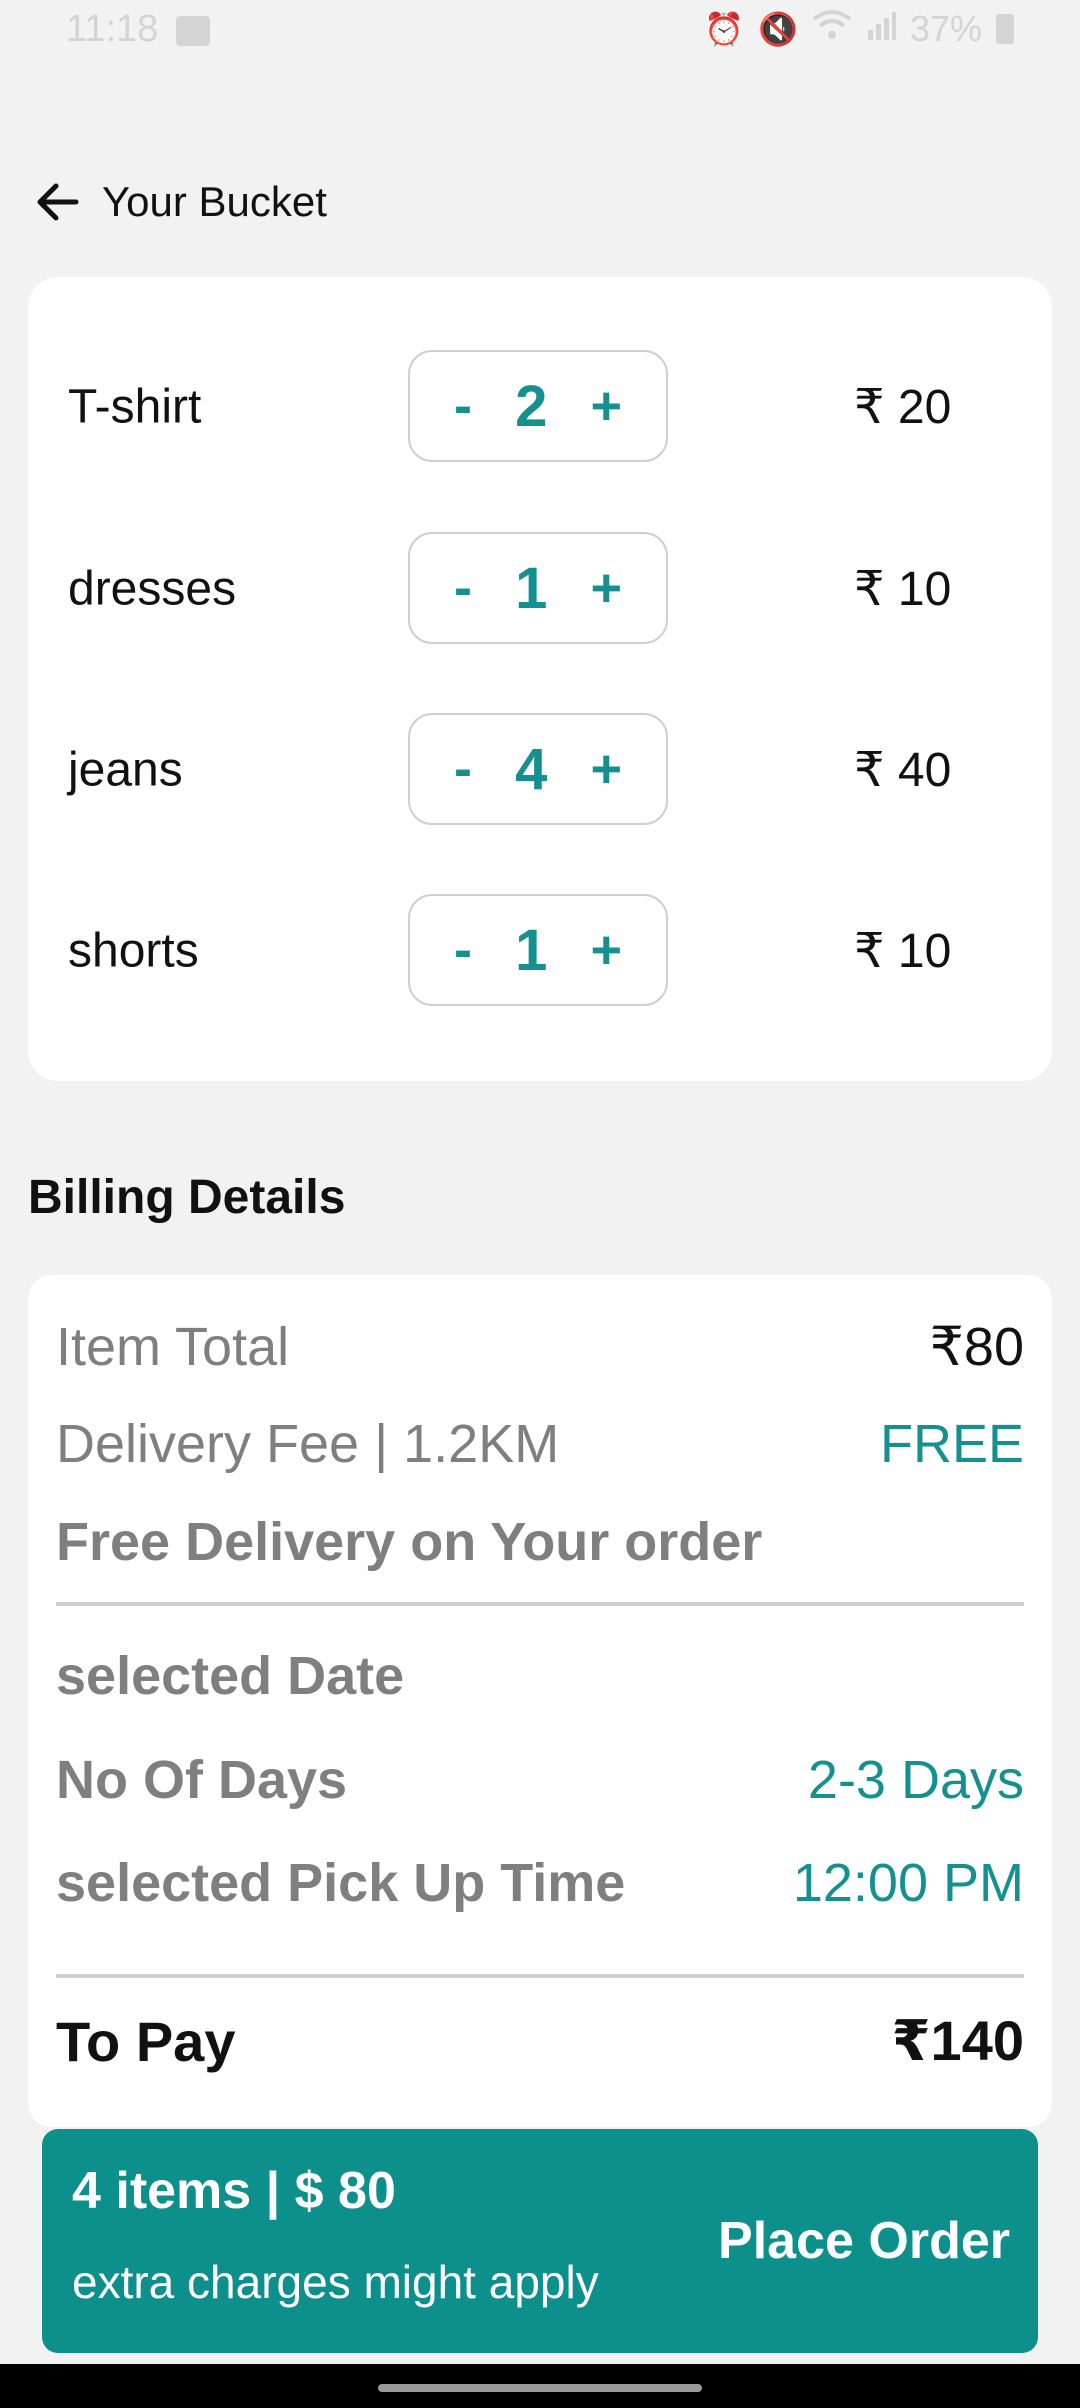  I want to click on cart-item: T-shirt - 2 + ₹ 20, so click(540, 407).